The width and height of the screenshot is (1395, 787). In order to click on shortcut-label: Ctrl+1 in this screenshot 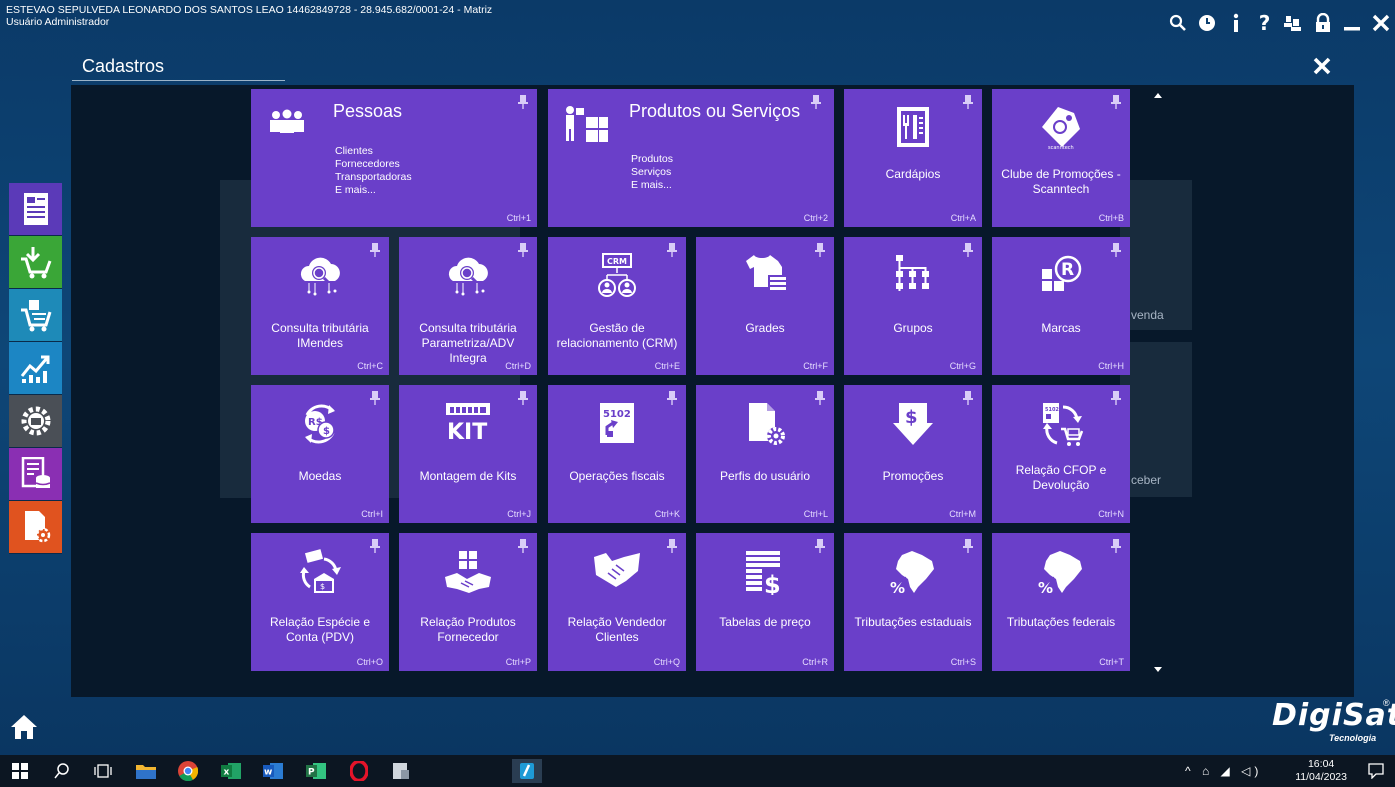, I will do `click(518, 218)`.